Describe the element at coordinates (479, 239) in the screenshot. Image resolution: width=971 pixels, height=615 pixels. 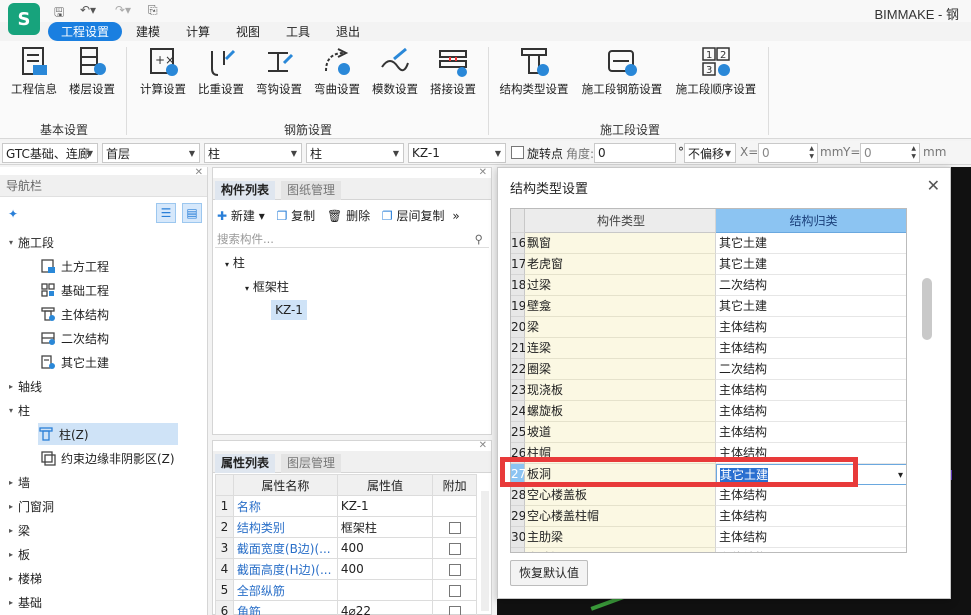
I see `search-icon: ⚲` at that location.